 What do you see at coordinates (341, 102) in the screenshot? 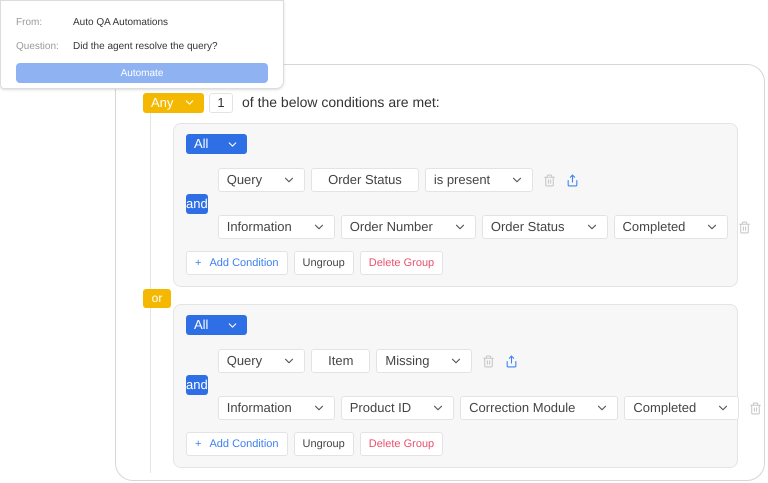
I see `condition-text: of the below conditions are met:` at bounding box center [341, 102].